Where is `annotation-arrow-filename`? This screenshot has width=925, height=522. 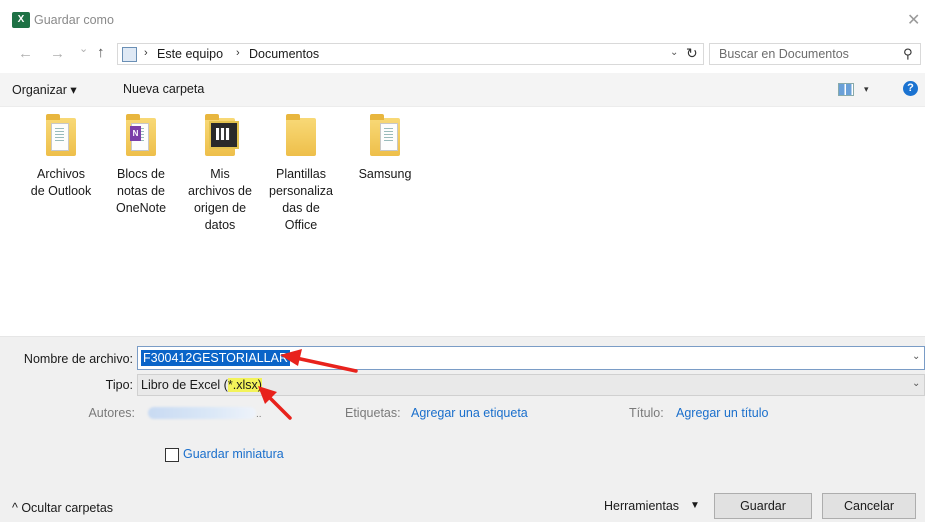 annotation-arrow-filename is located at coordinates (319, 361).